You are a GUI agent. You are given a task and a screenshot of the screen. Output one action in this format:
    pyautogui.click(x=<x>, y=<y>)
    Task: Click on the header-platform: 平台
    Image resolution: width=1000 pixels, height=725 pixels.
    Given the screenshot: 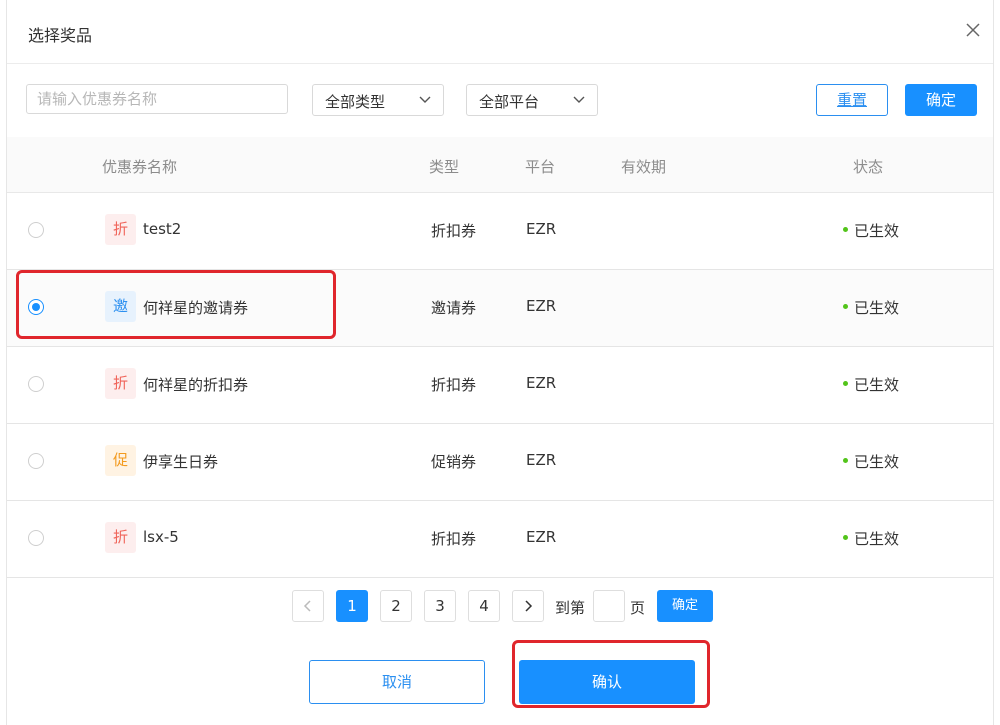 What is the action you would take?
    pyautogui.click(x=540, y=167)
    